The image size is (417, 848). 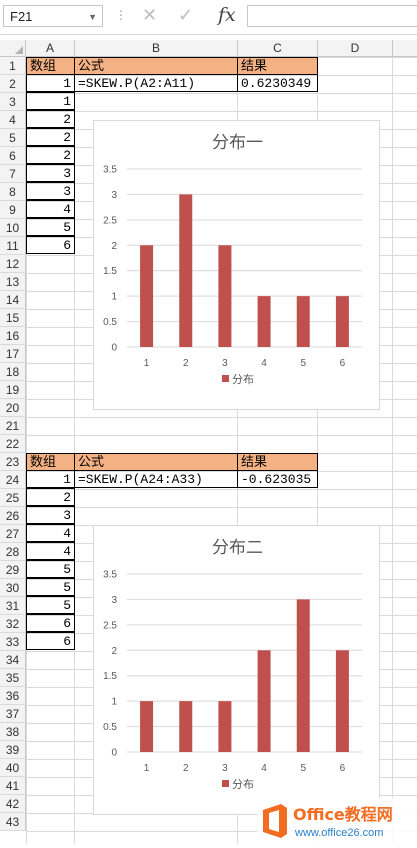 What do you see at coordinates (92, 17) in the screenshot?
I see `chevron-down-icon: ▼` at bounding box center [92, 17].